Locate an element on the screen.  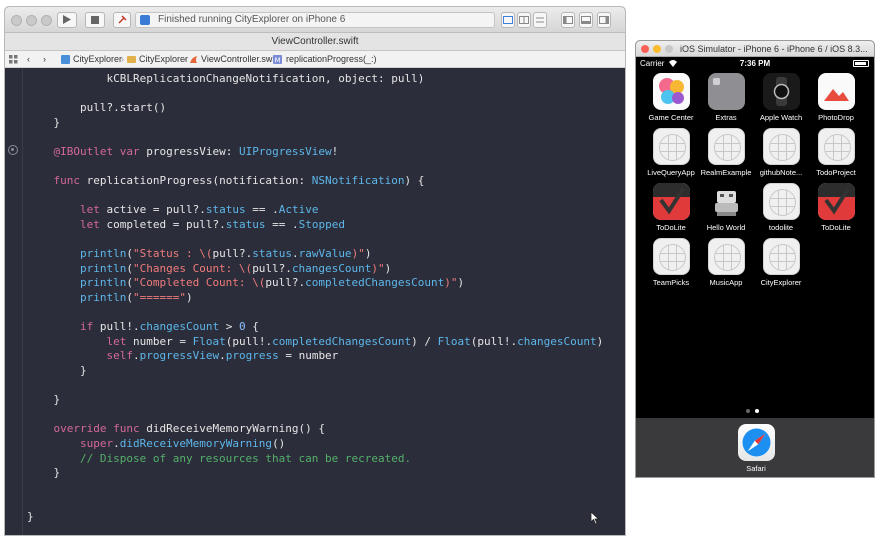
folder-icon is located at coordinates (131, 59).